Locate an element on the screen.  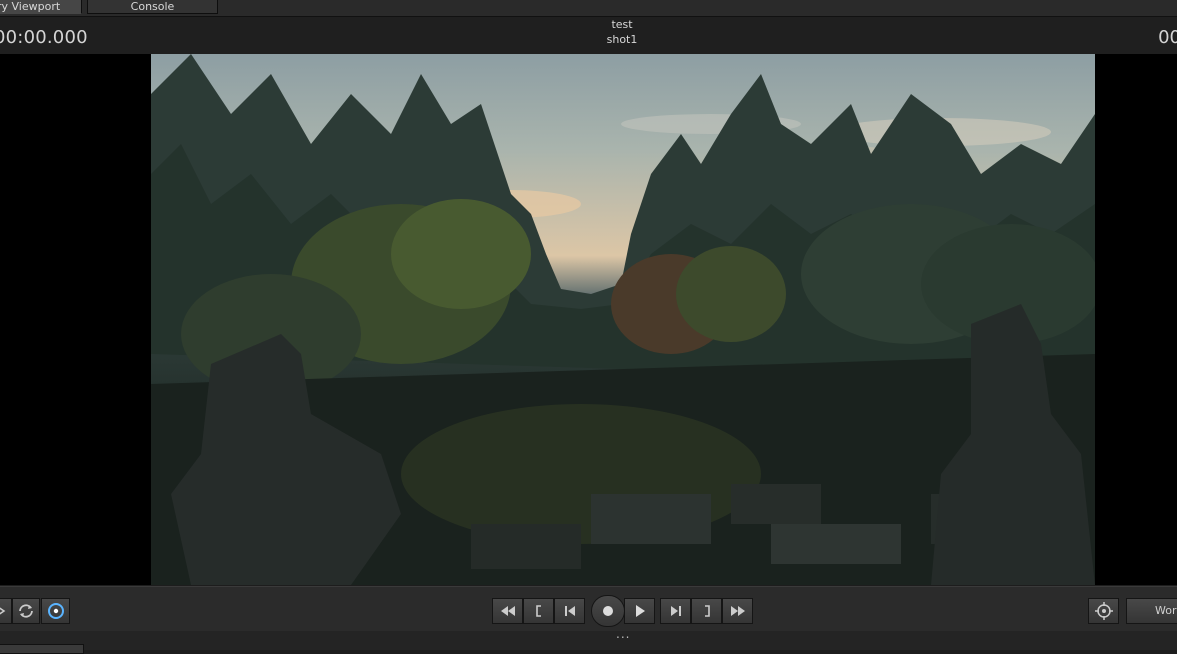
rewind-icon is located at coordinates (507, 611).